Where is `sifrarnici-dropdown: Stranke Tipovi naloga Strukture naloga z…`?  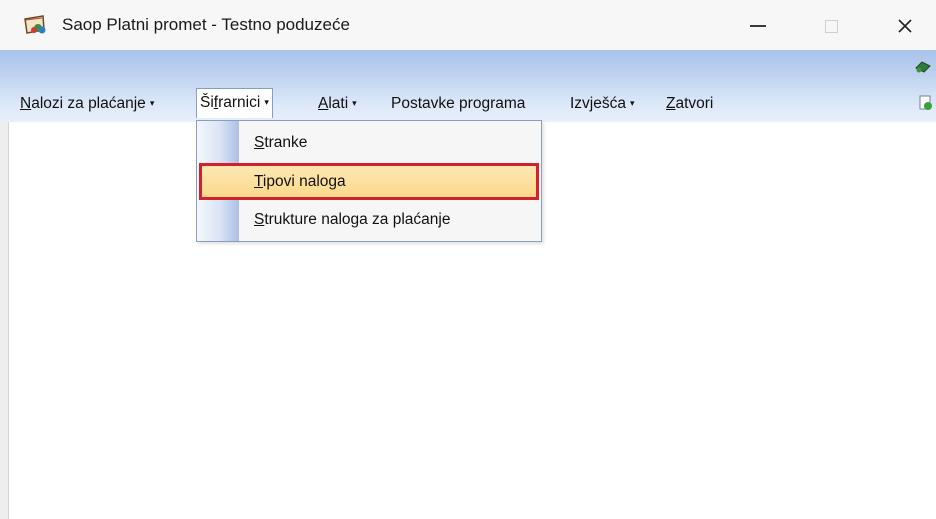 sifrarnici-dropdown: Stranke Tipovi naloga Strukture naloga z… is located at coordinates (369, 181).